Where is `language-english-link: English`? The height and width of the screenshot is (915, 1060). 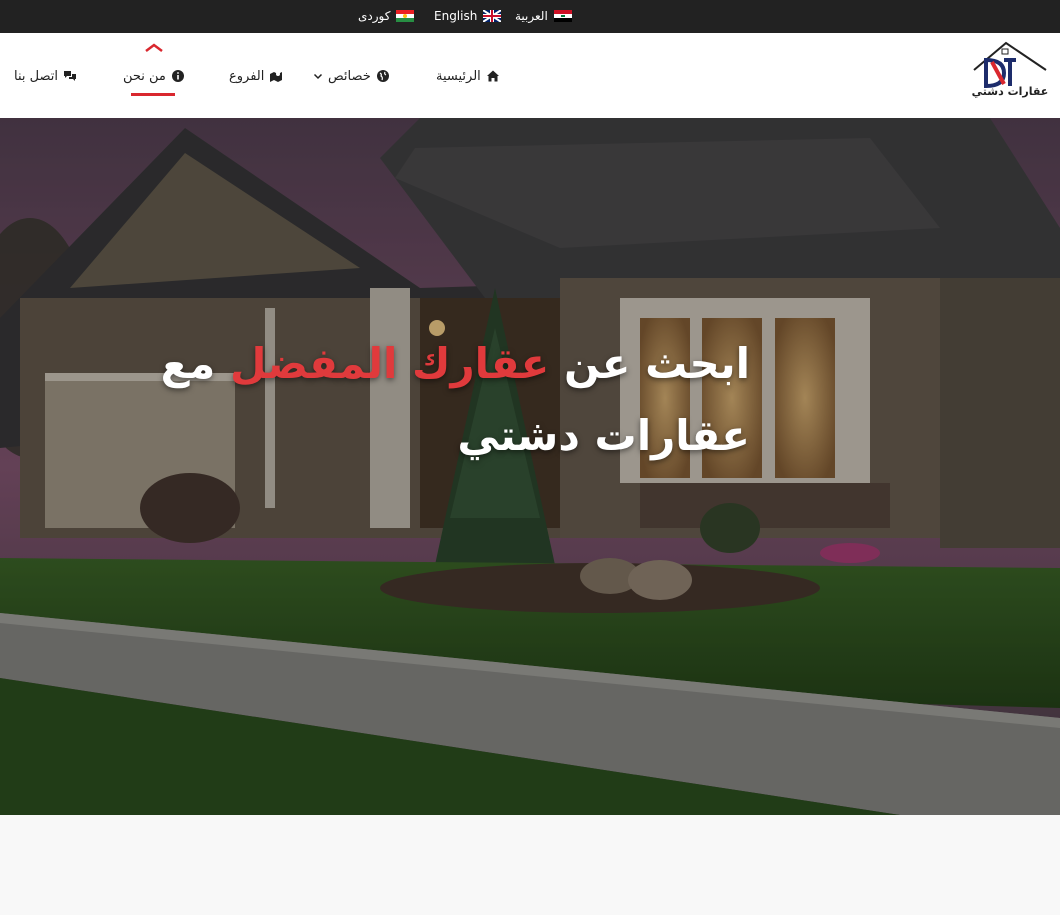
language-english-link: English is located at coordinates (468, 16).